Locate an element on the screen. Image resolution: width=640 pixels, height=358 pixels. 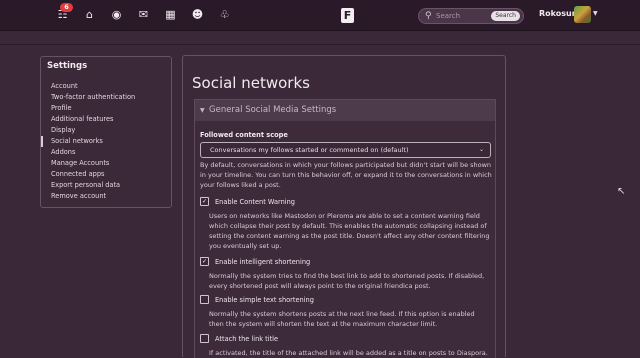
sidebar-item-profile: Profile is located at coordinates (106, 108).